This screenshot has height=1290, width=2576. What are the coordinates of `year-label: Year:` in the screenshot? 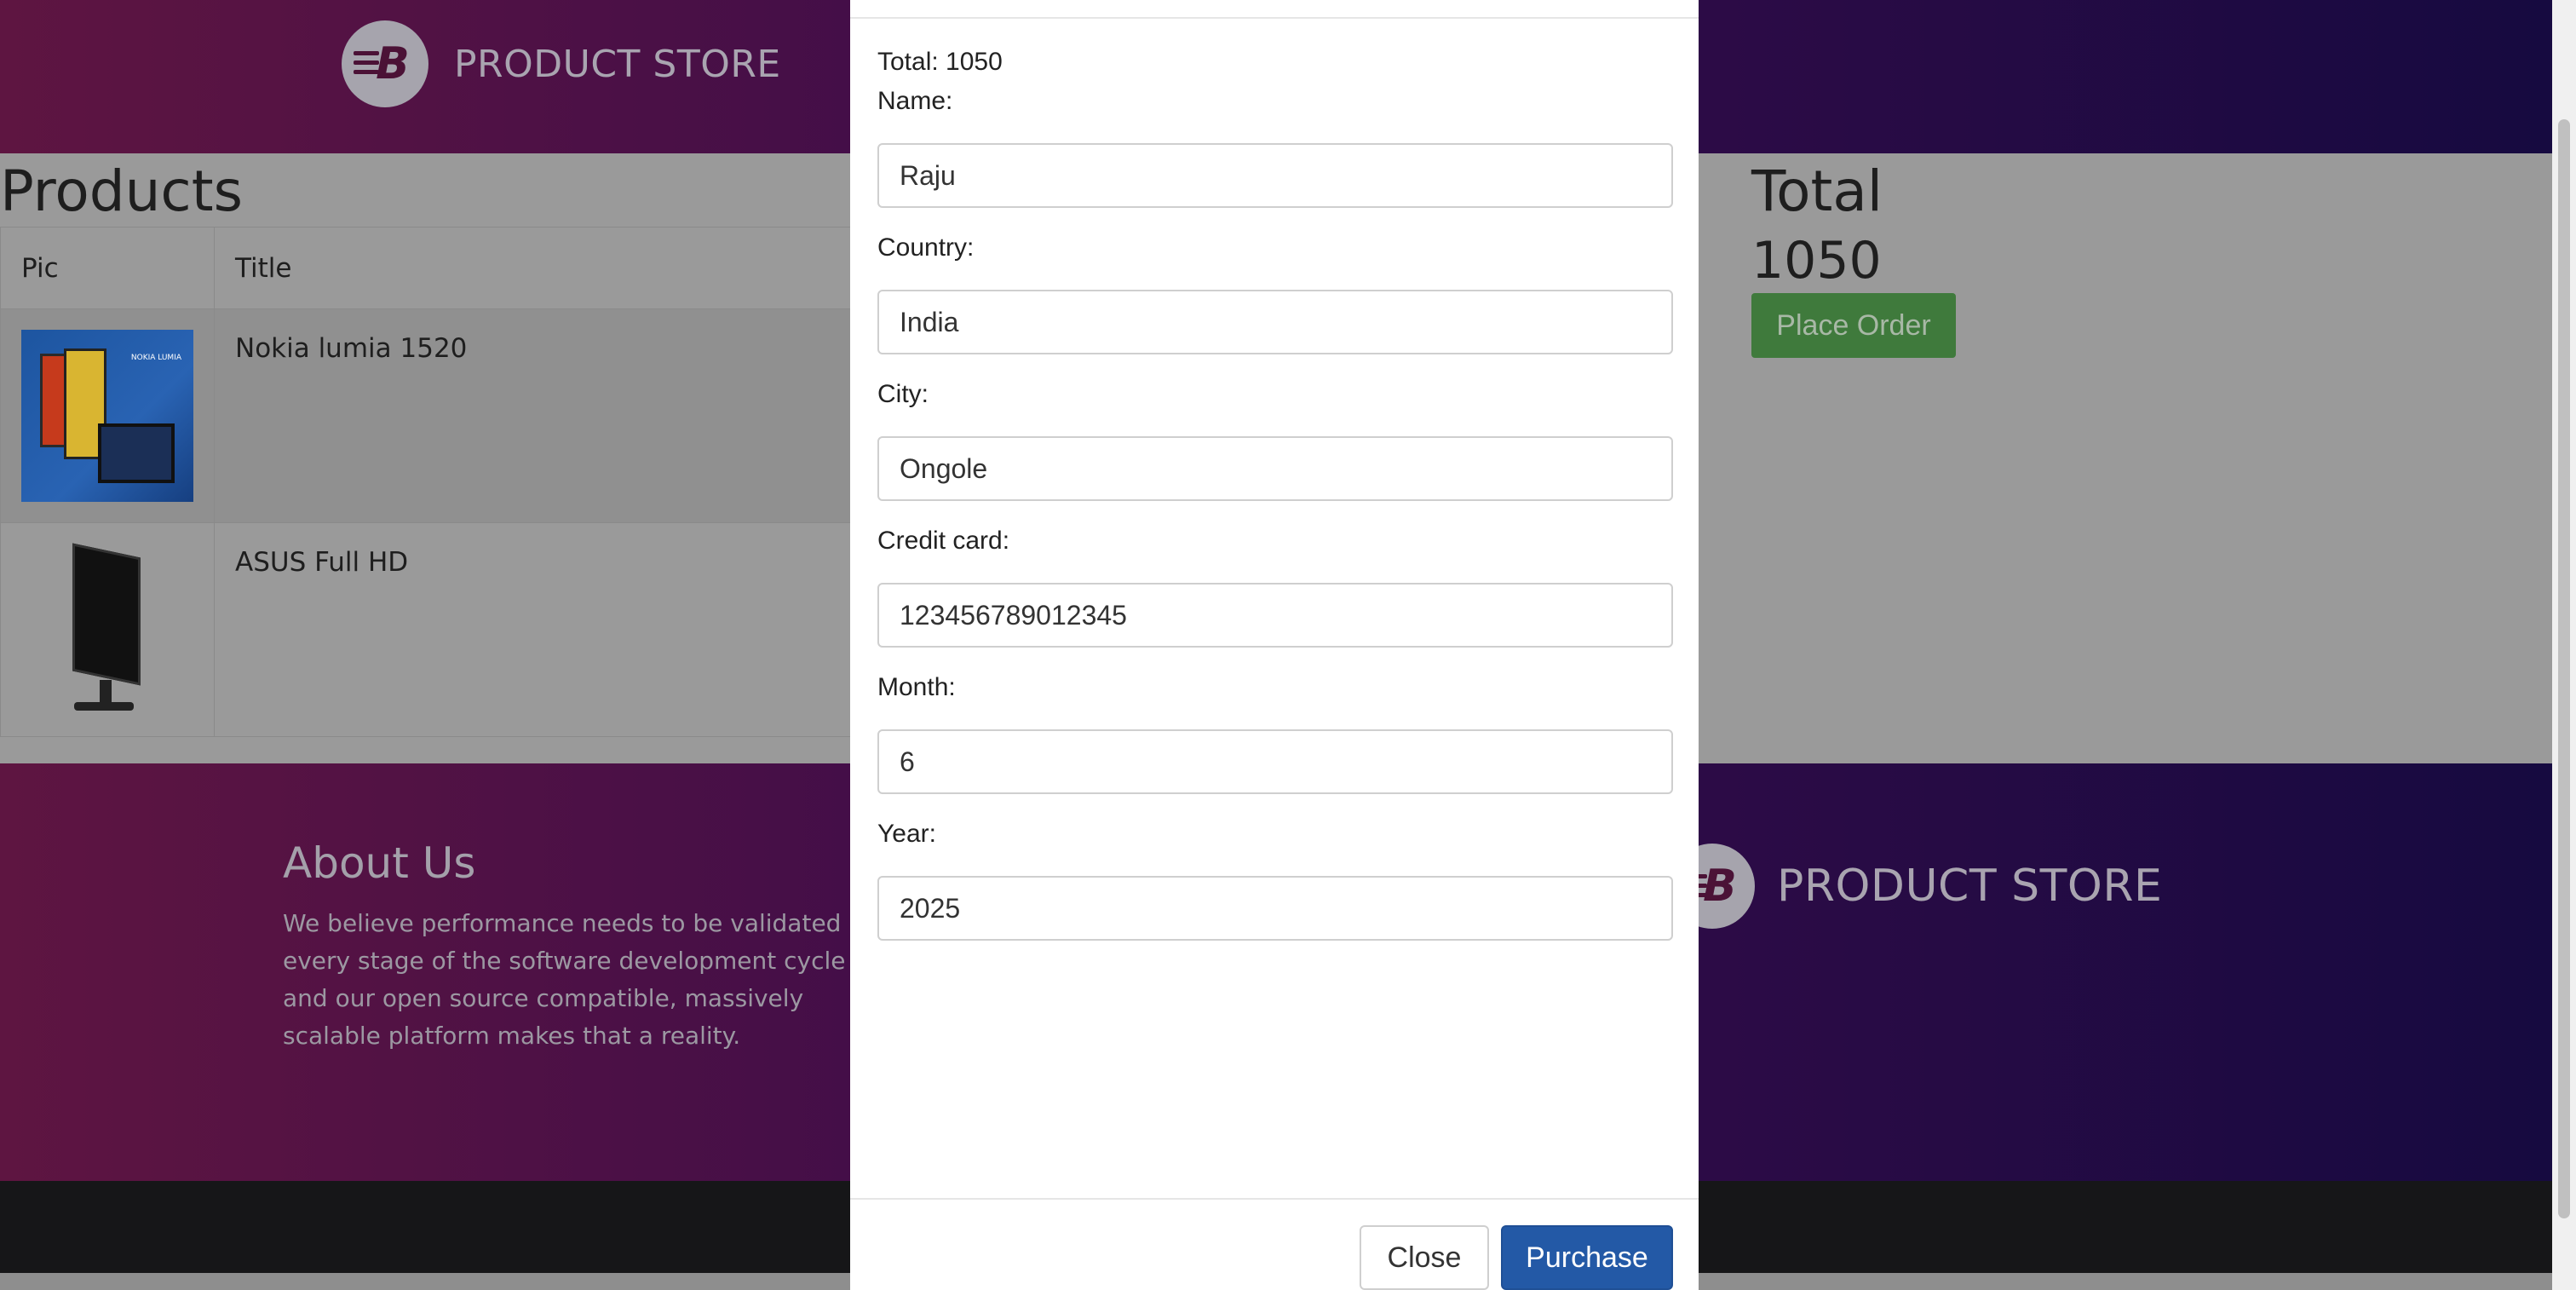 It's located at (906, 834).